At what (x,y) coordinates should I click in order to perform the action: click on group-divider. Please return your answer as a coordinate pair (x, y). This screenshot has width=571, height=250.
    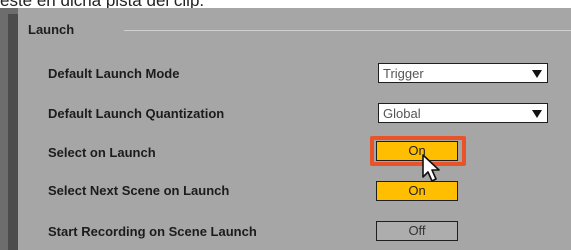
    Looking at the image, I should click on (347, 30).